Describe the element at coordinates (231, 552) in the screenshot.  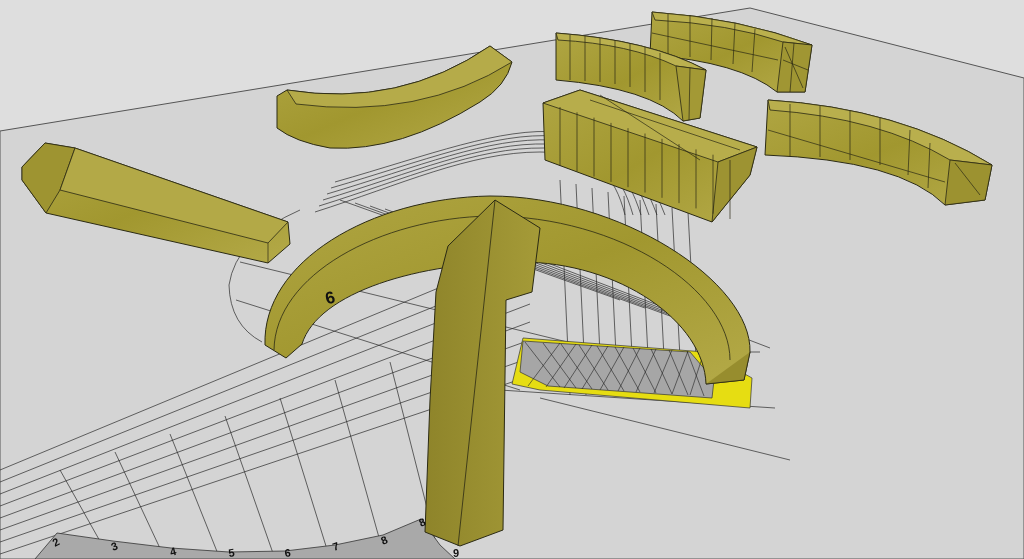
I see `grid-label: 5` at that location.